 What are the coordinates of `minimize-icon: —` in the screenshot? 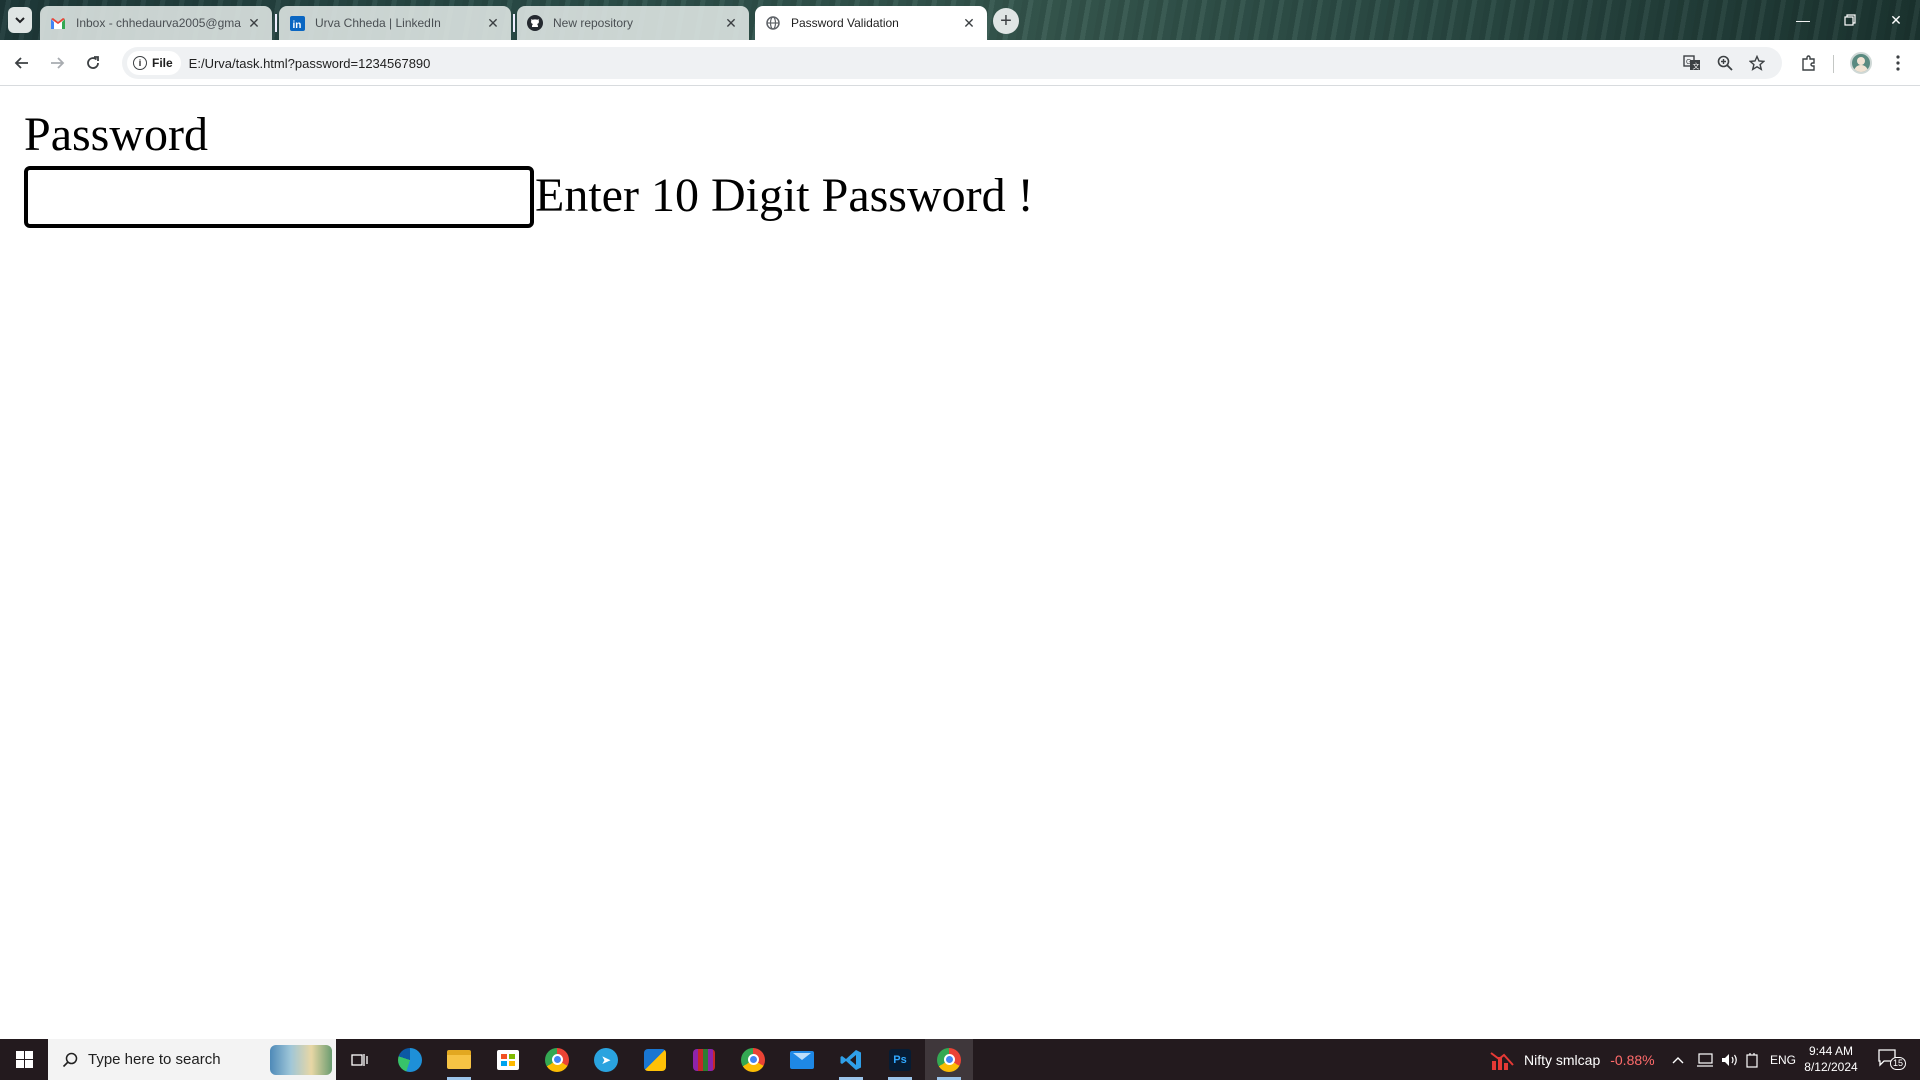 It's located at (1803, 20).